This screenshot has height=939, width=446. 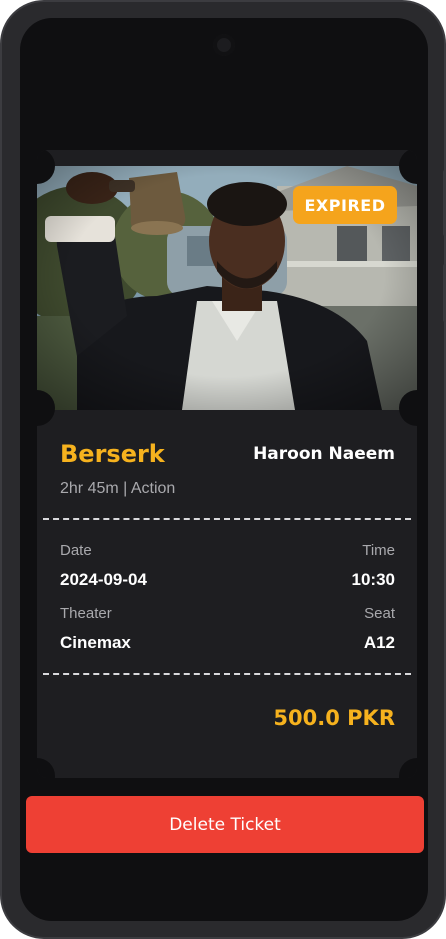 What do you see at coordinates (76, 550) in the screenshot?
I see `date-label: Date` at bounding box center [76, 550].